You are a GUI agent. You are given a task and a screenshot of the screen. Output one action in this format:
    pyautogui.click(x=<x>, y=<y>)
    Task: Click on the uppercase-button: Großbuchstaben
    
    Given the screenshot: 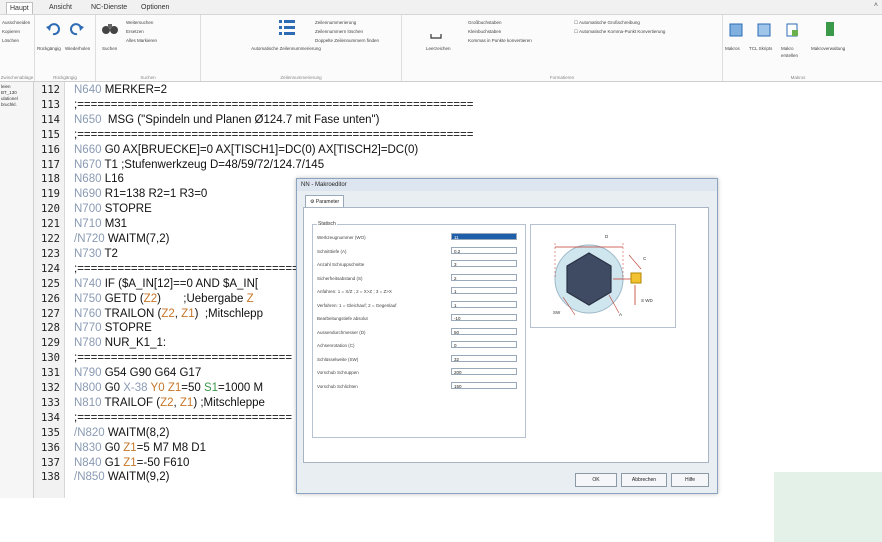 What is the action you would take?
    pyautogui.click(x=485, y=22)
    